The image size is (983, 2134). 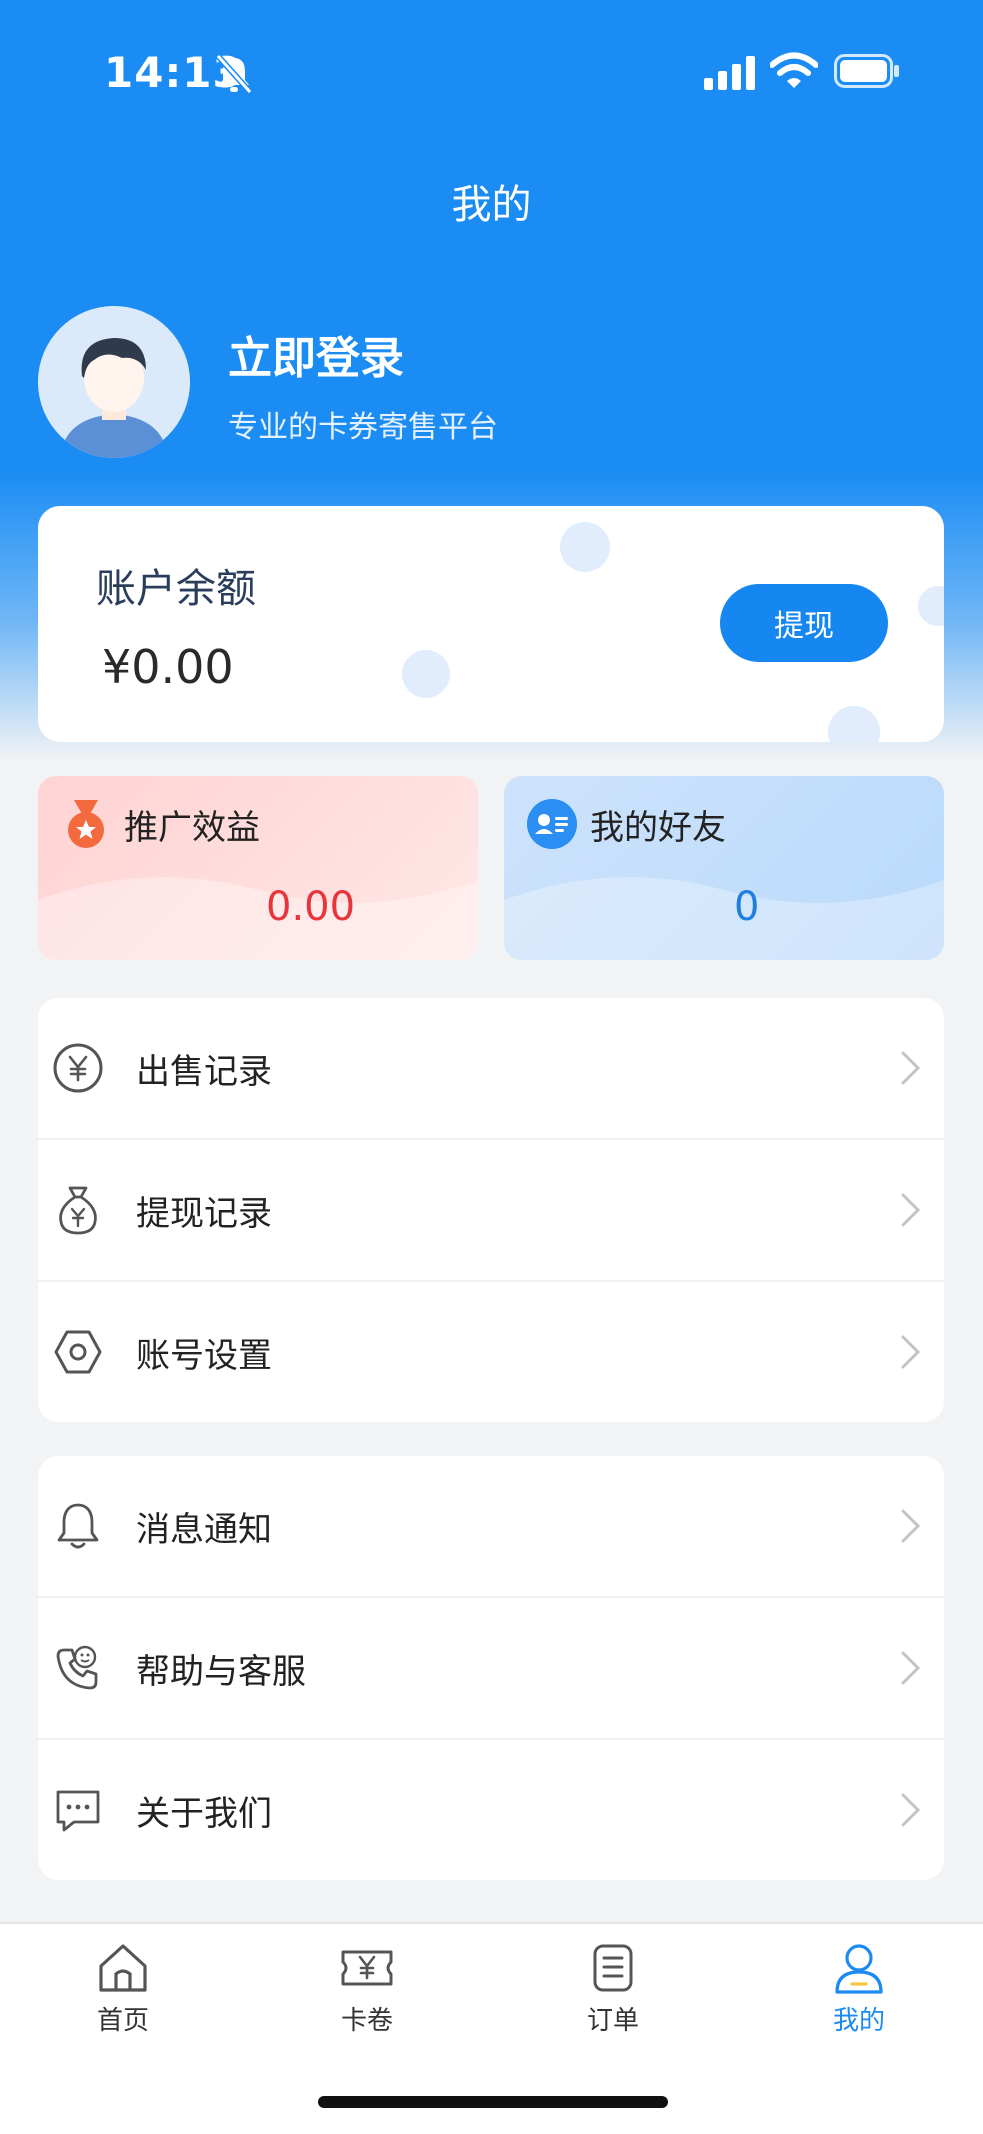 What do you see at coordinates (794, 70) in the screenshot?
I see `wifi-icon` at bounding box center [794, 70].